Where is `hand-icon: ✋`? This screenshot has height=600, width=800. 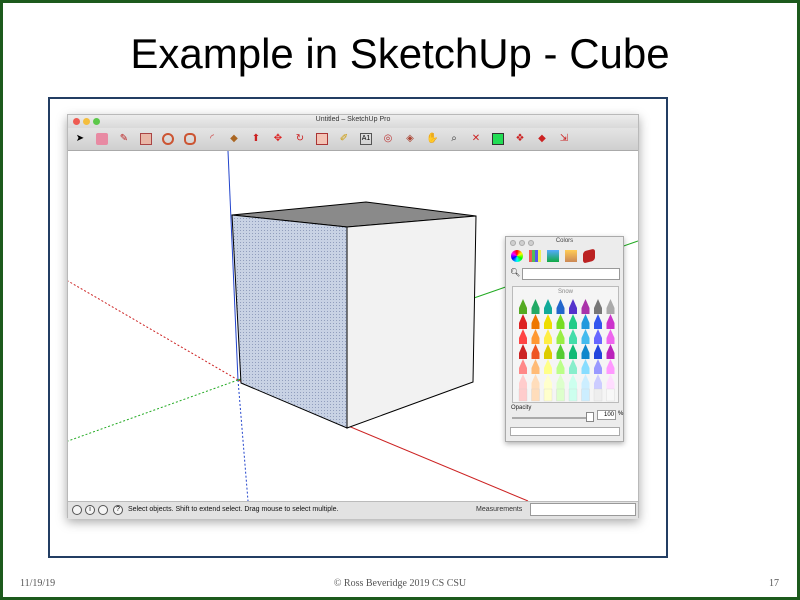
hand-icon: ✋ is located at coordinates (432, 139).